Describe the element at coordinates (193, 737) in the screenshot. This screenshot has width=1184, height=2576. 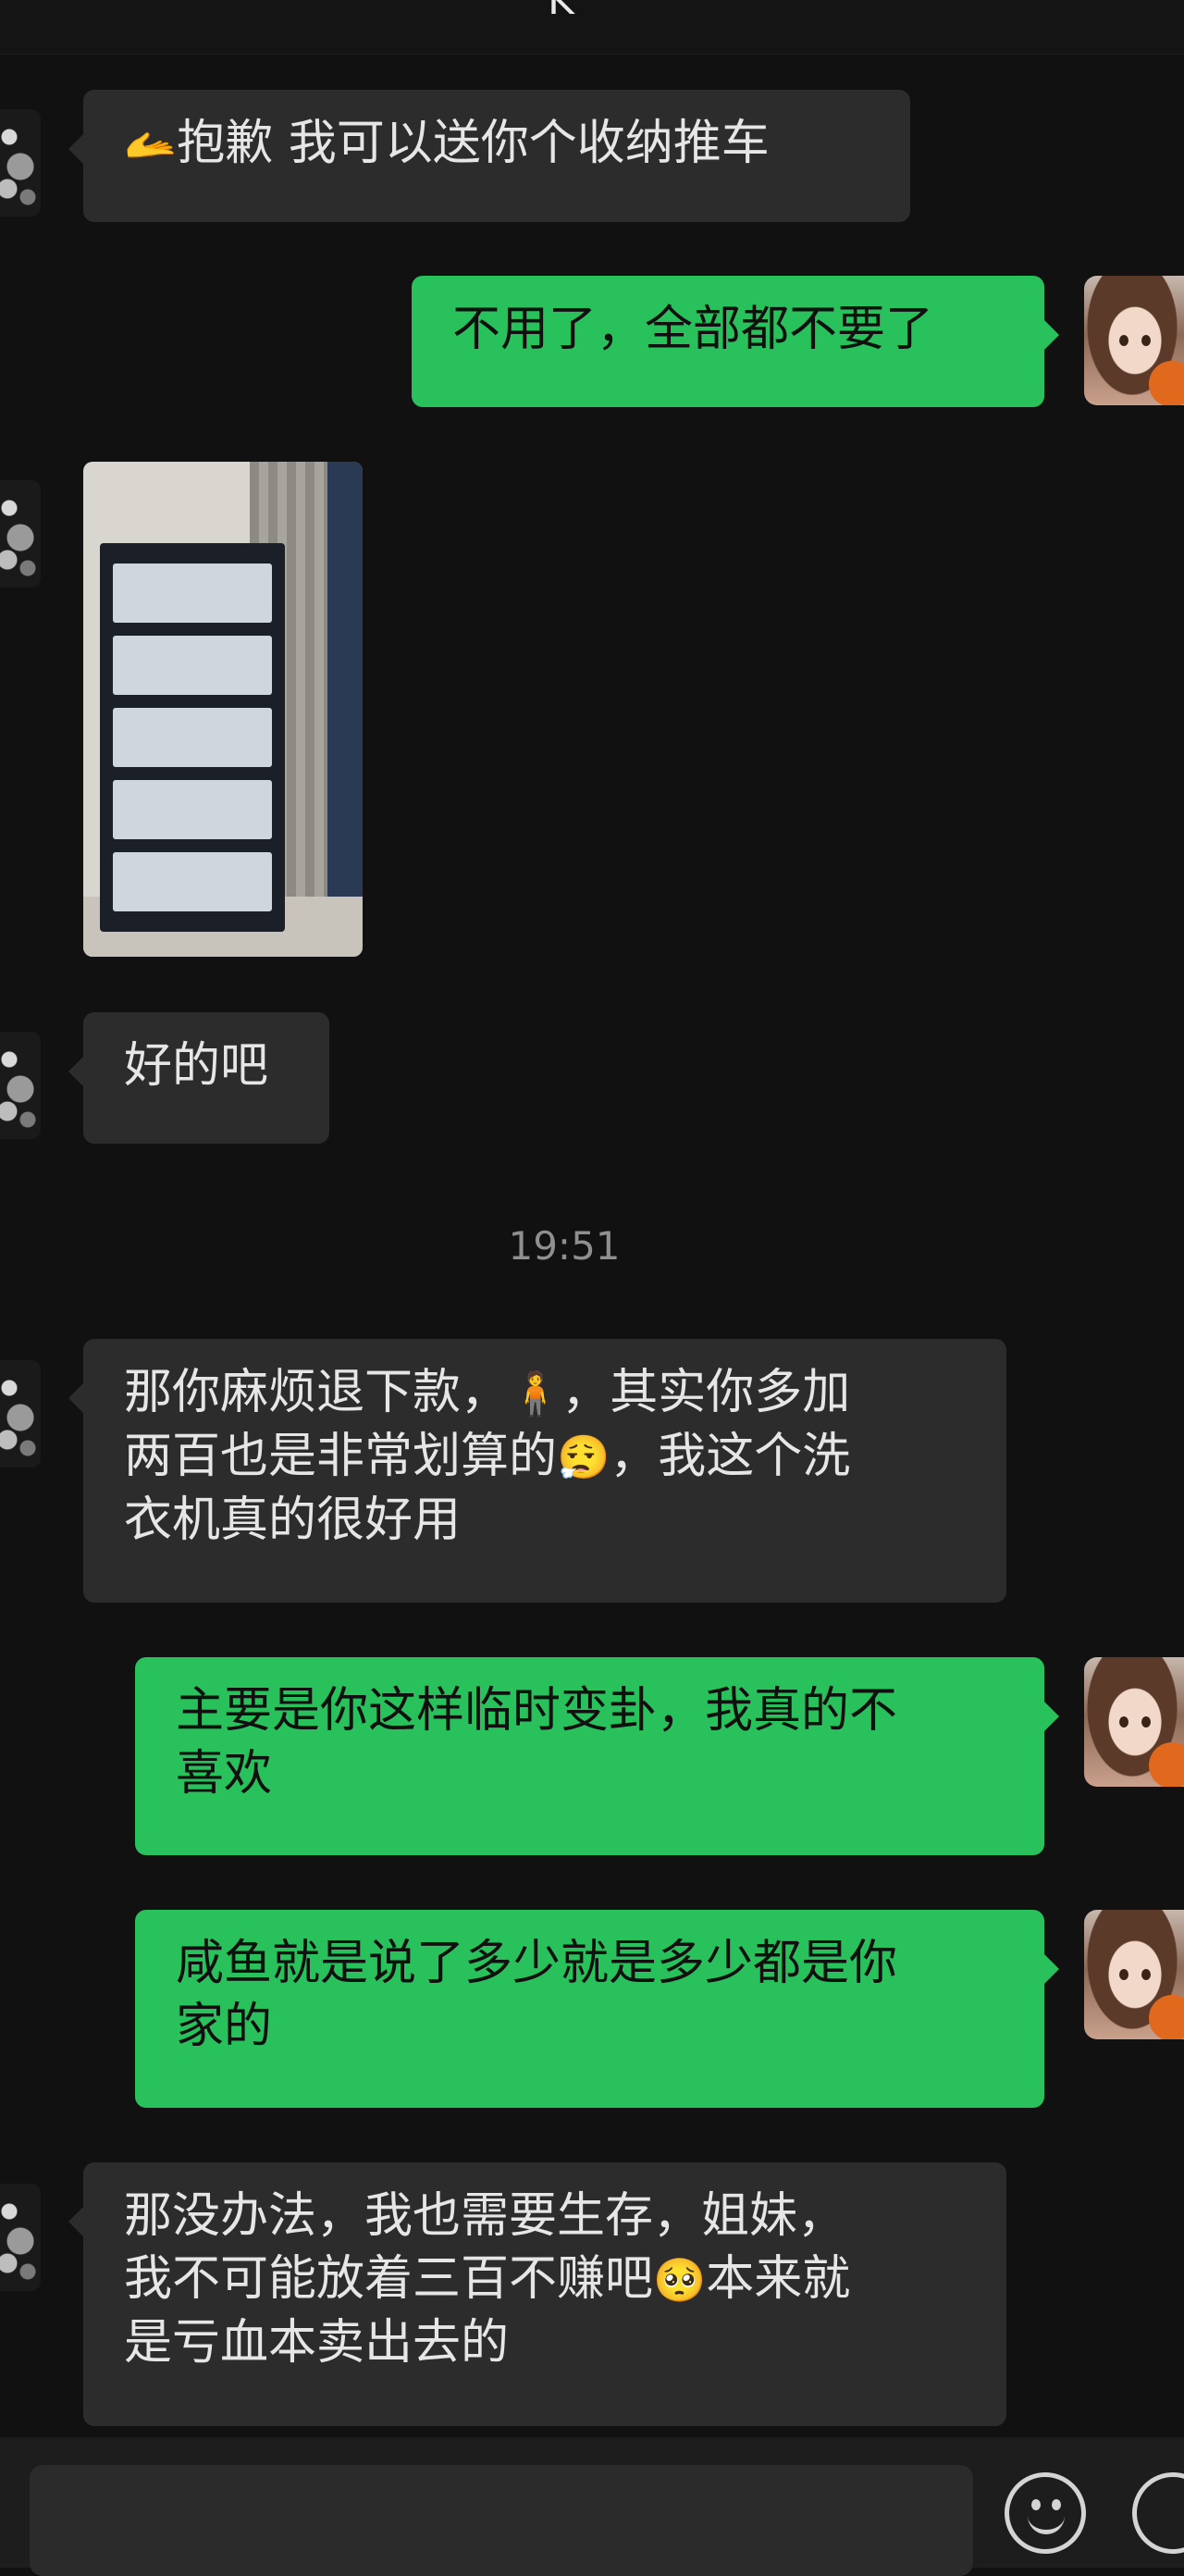
I see `drawer-cabinet-photo` at that location.